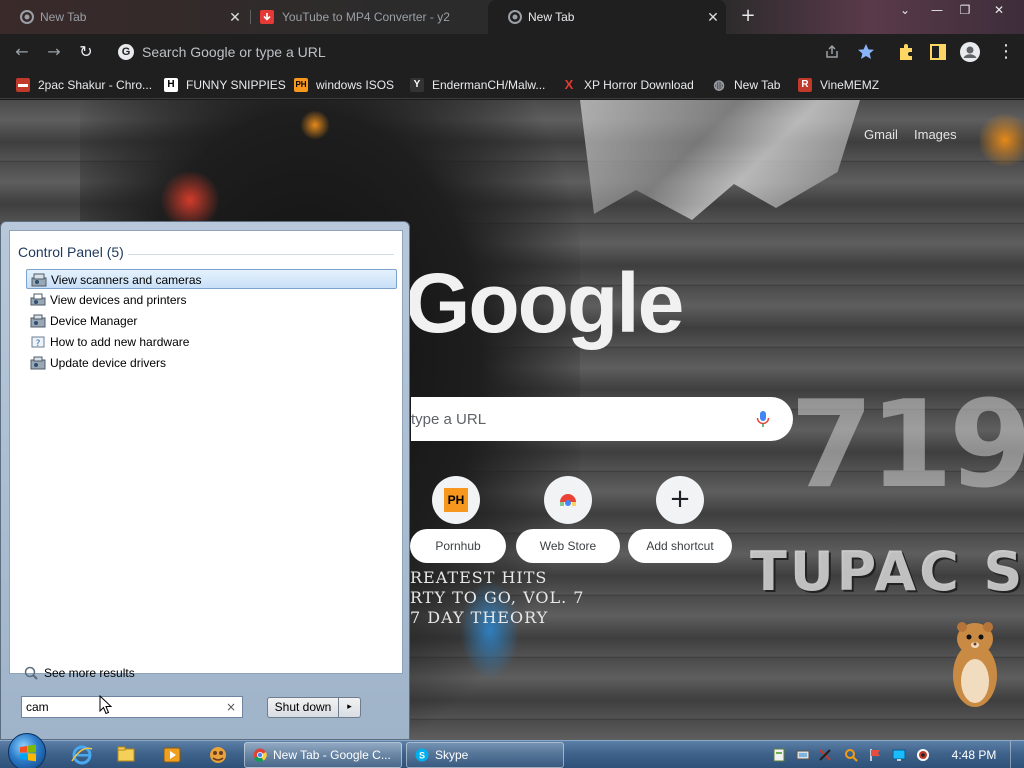 The height and width of the screenshot is (768, 1024). What do you see at coordinates (366, 17) in the screenshot?
I see `tab-title: YouTube to MP4 Converter - y2` at bounding box center [366, 17].